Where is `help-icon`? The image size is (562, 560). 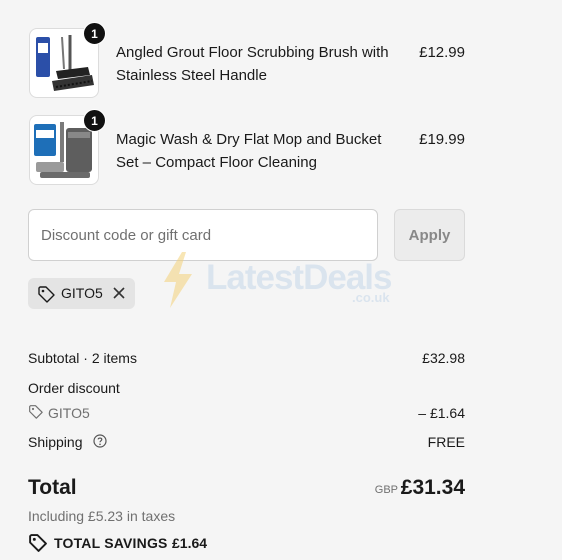
help-icon is located at coordinates (100, 441).